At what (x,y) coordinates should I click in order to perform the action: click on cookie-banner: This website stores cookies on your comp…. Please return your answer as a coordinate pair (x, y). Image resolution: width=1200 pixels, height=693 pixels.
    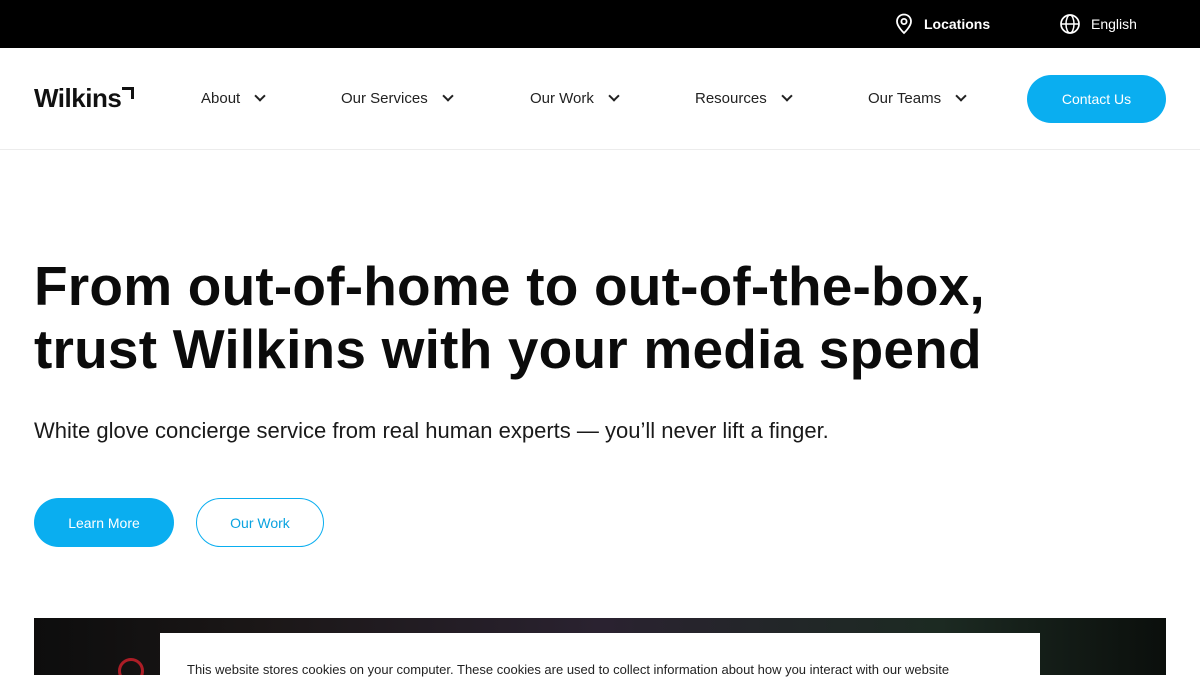
    Looking at the image, I should click on (600, 663).